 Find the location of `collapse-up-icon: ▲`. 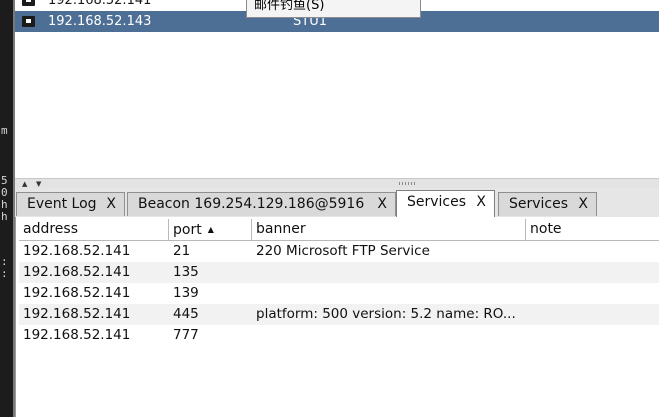

collapse-up-icon: ▲ is located at coordinates (24, 184).